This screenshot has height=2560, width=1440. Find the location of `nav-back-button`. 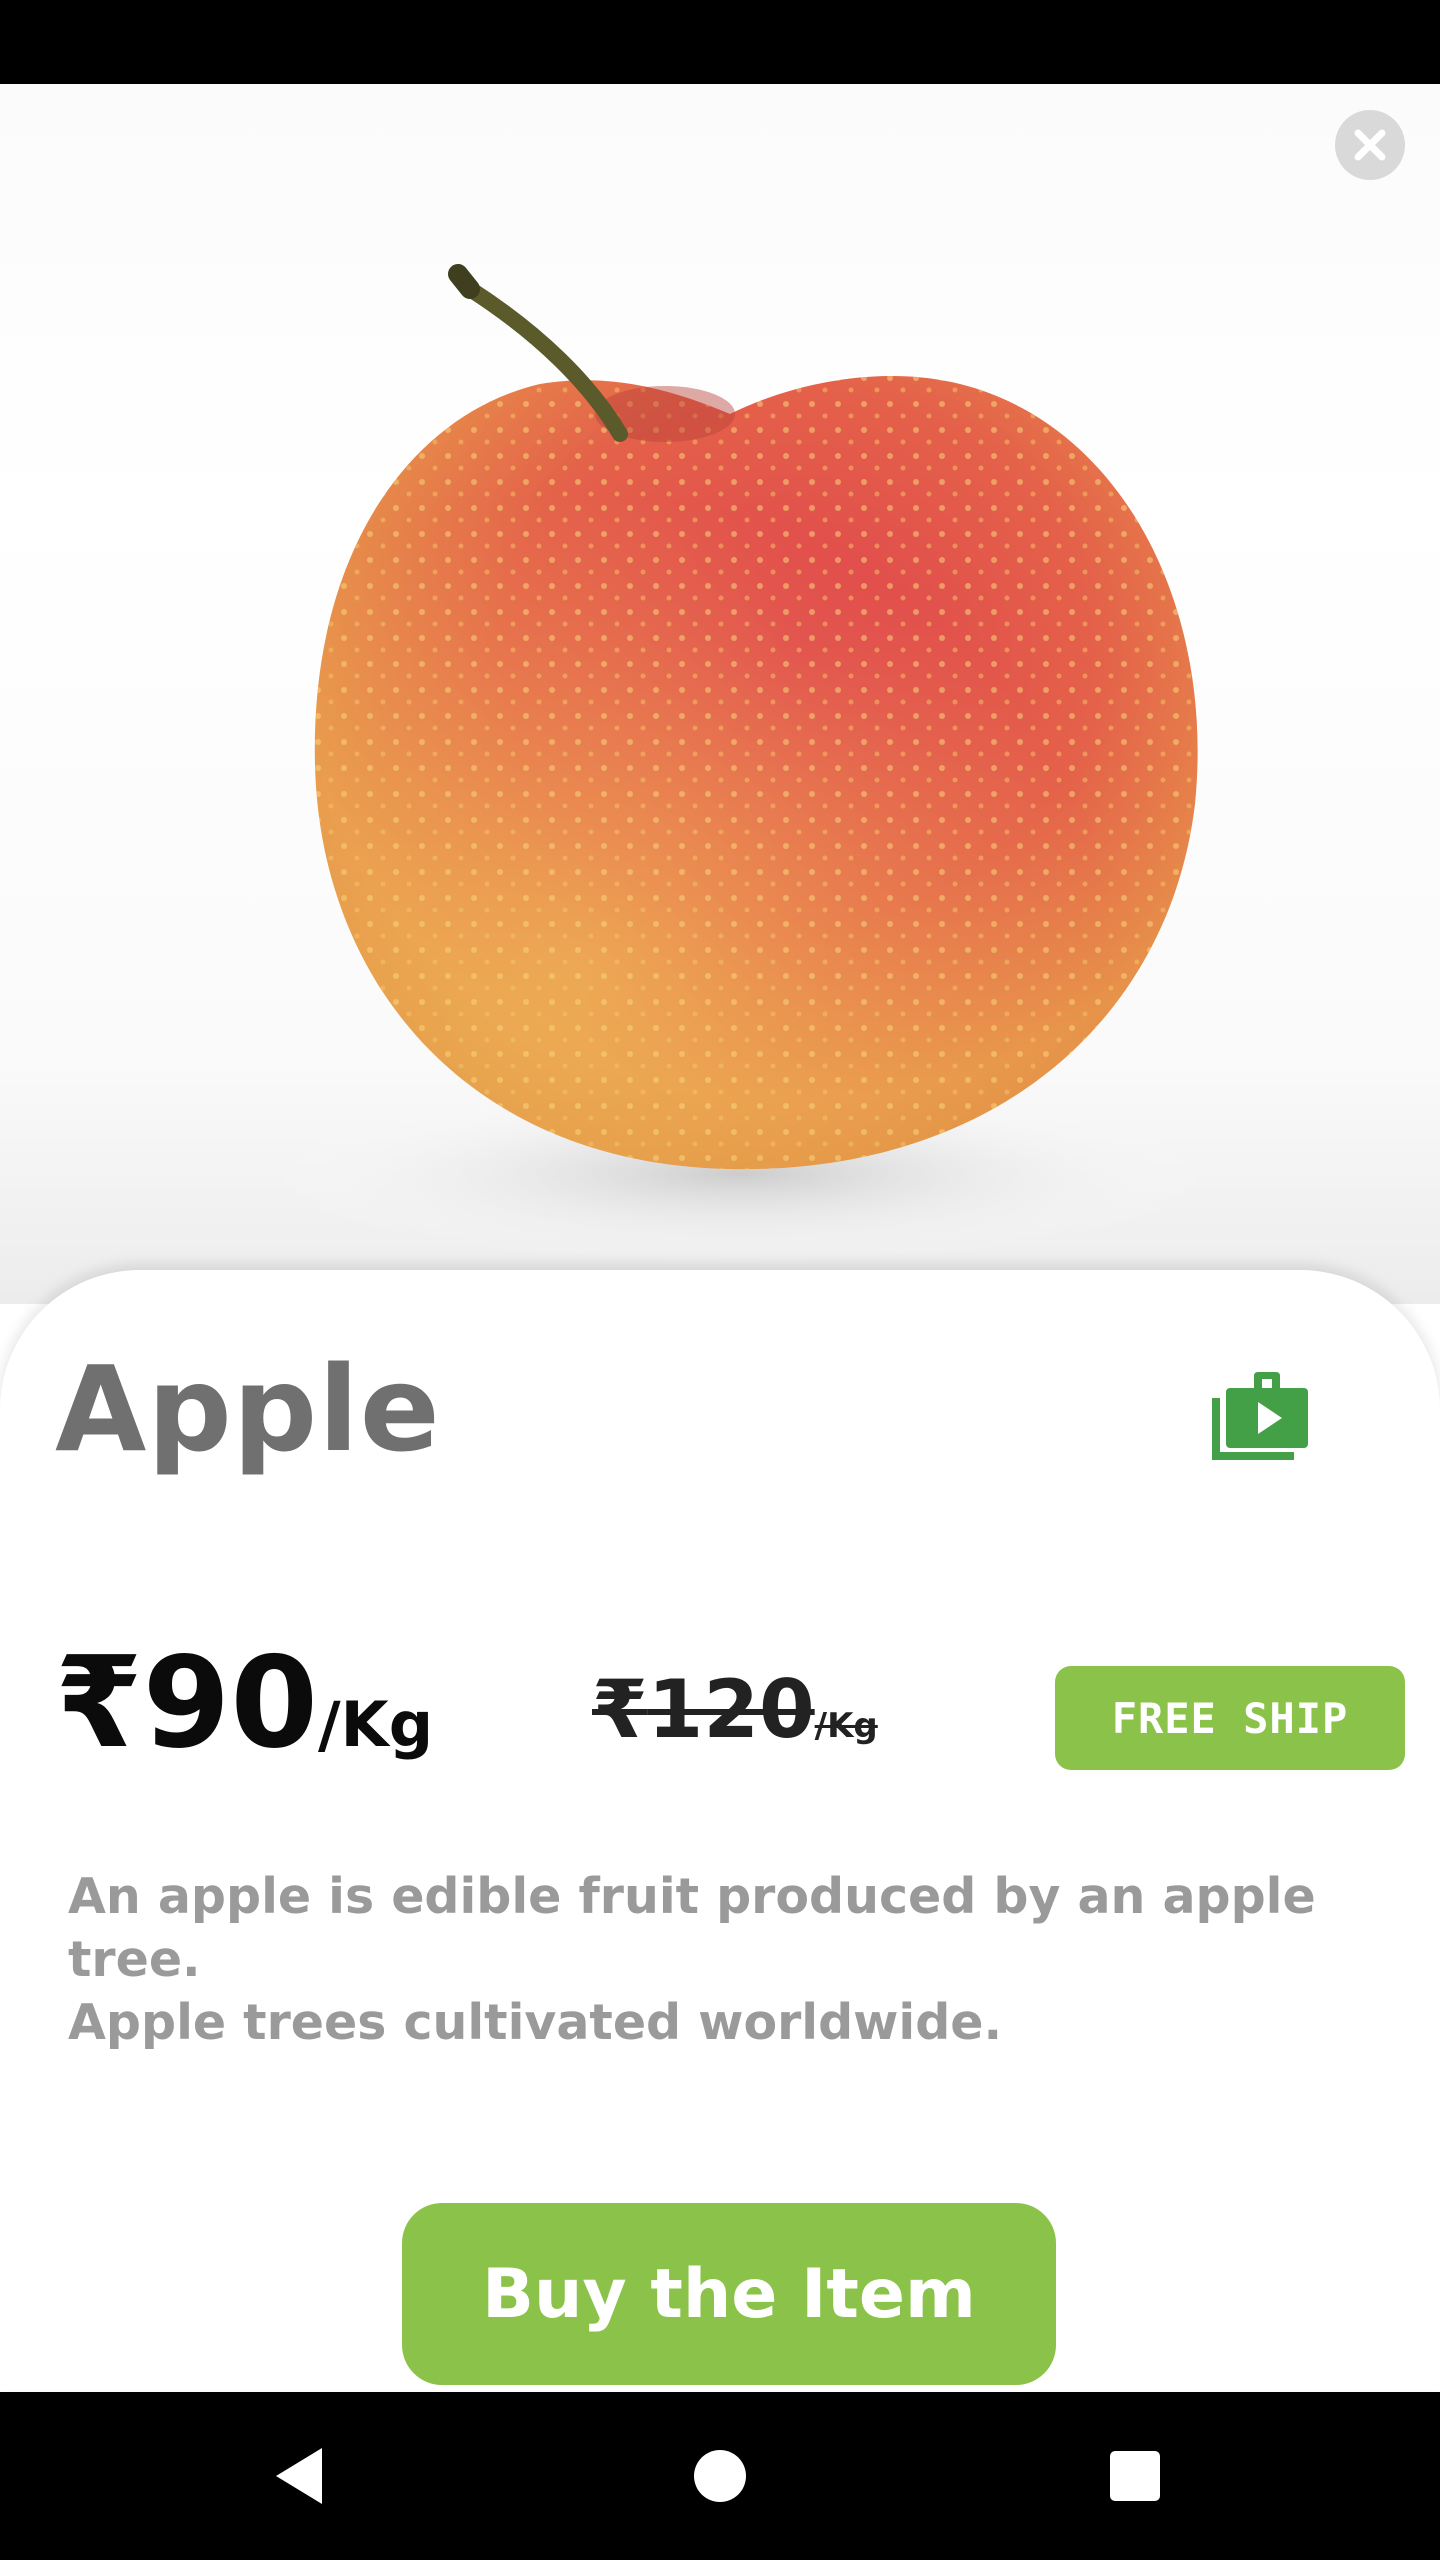

nav-back-button is located at coordinates (300, 2476).